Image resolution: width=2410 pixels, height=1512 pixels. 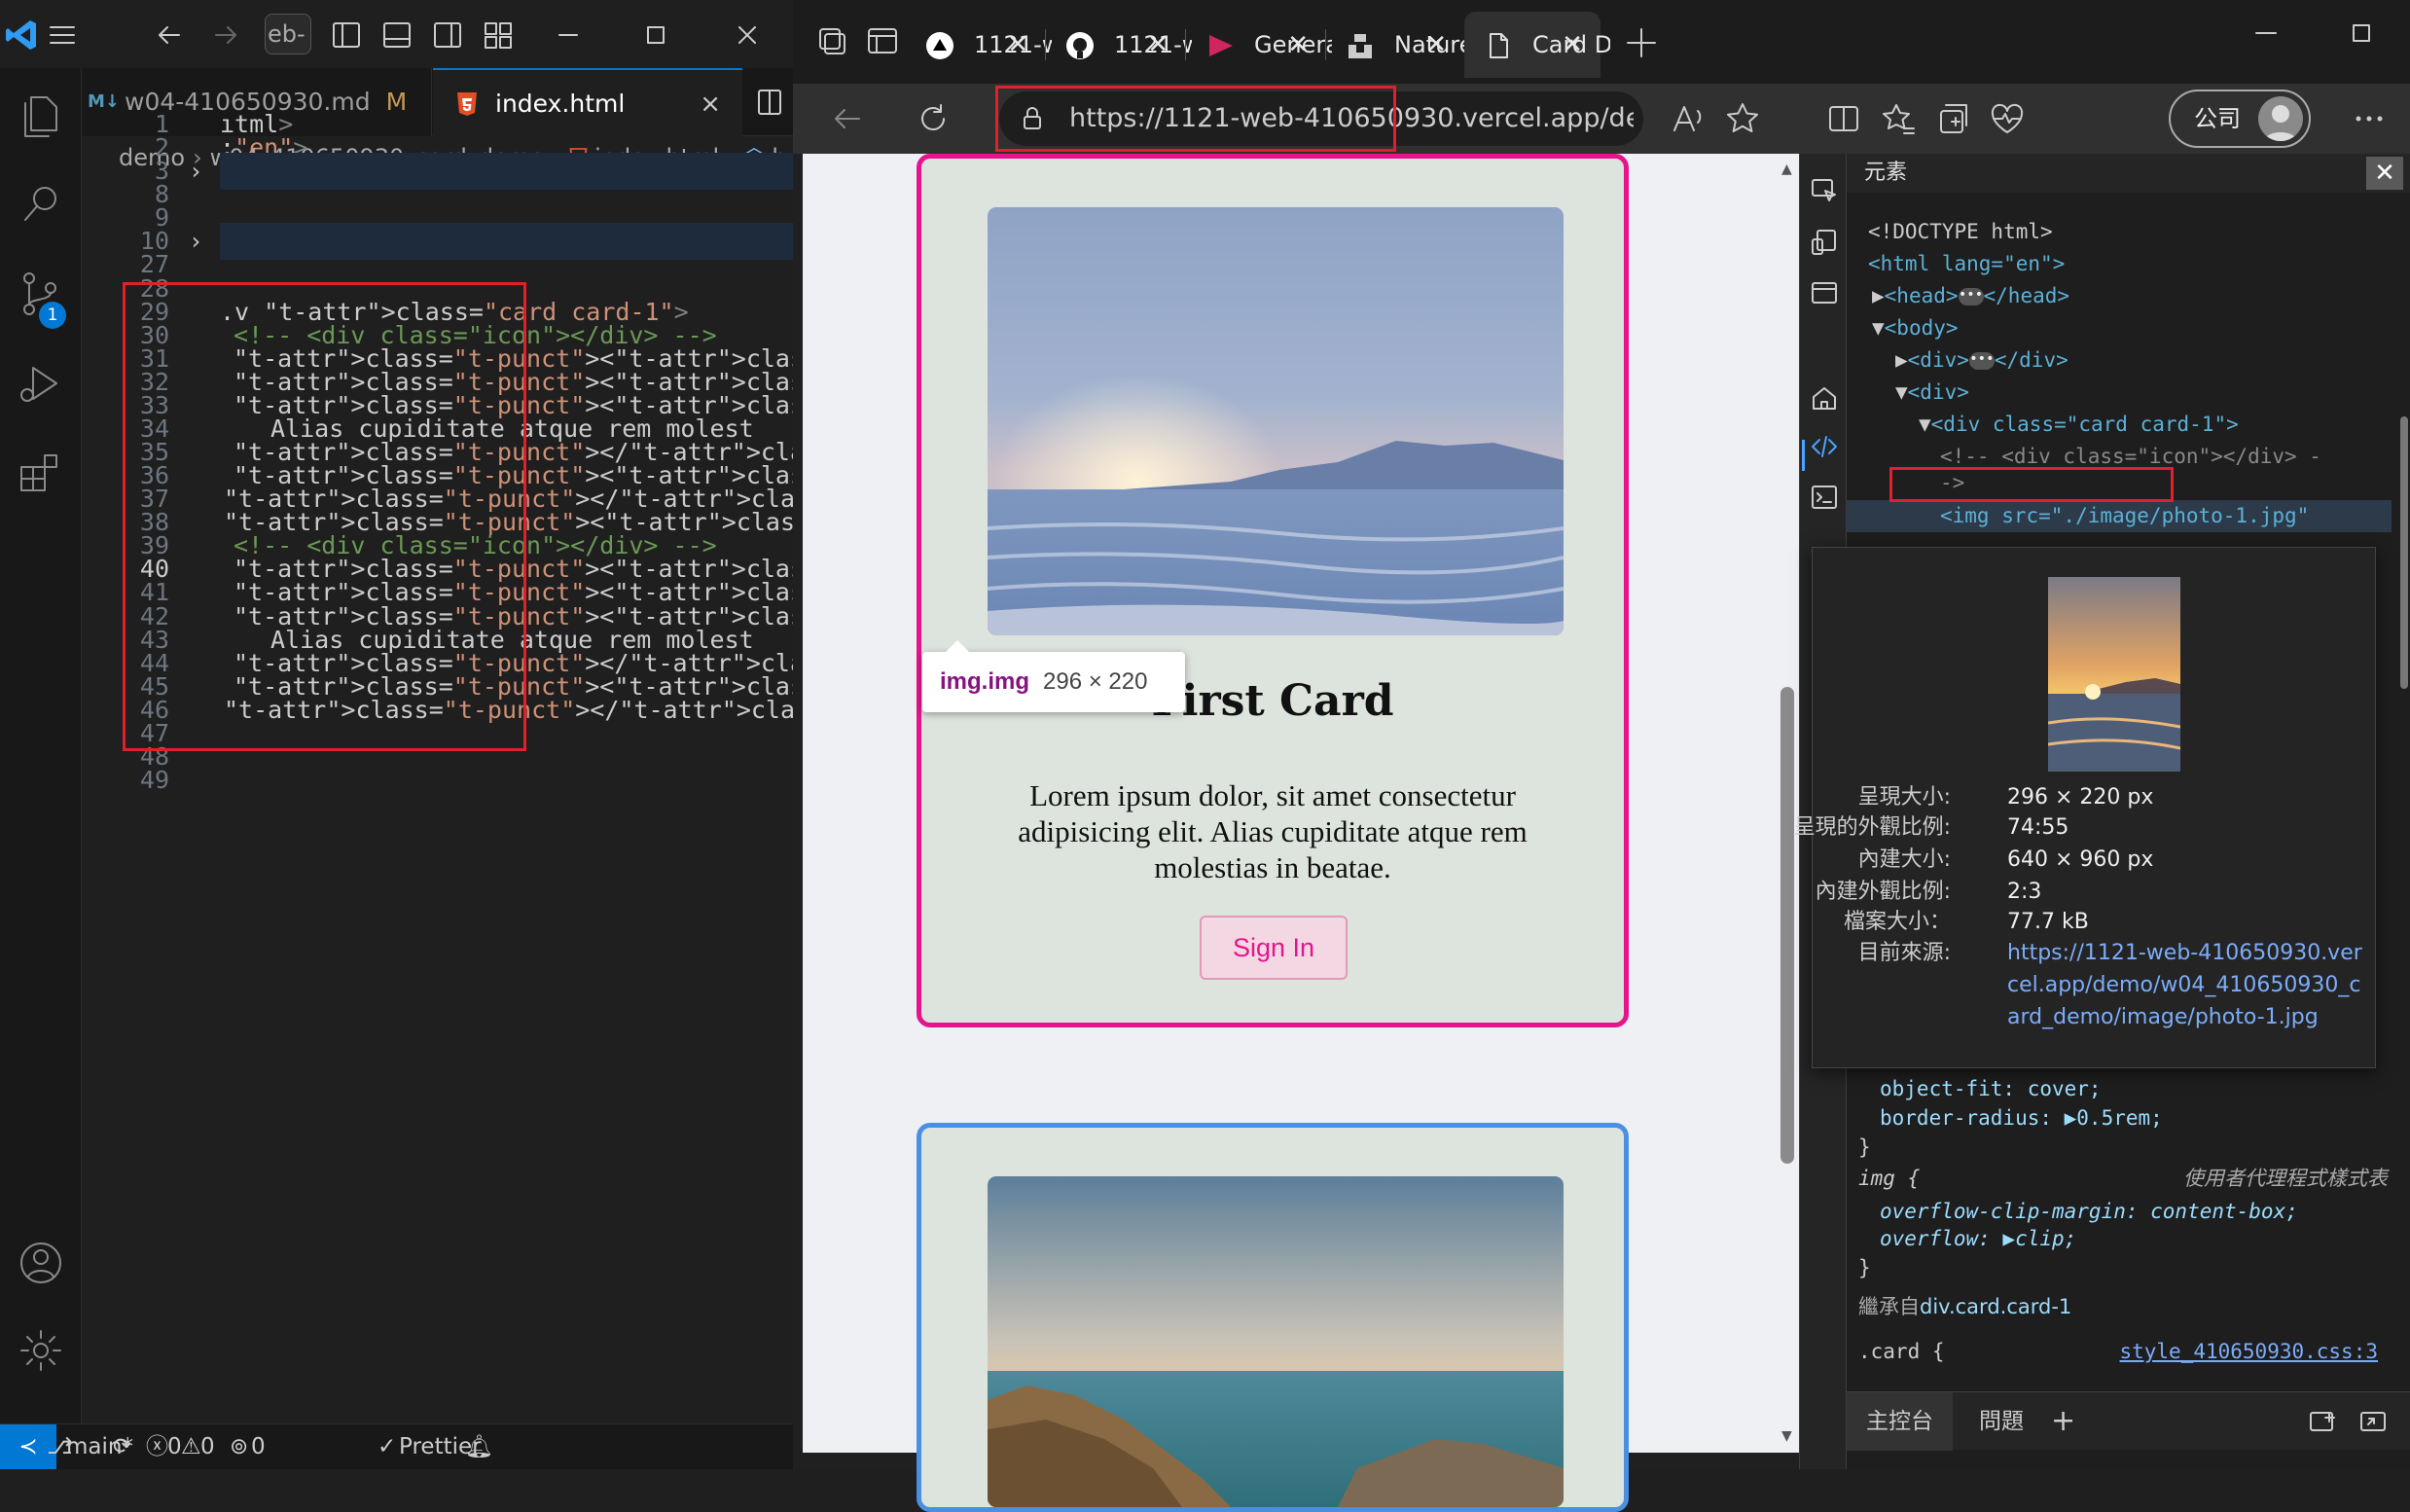 What do you see at coordinates (2119, 1211) in the screenshot?
I see `css-declaration: overflow-clip-margin: content-box;` at bounding box center [2119, 1211].